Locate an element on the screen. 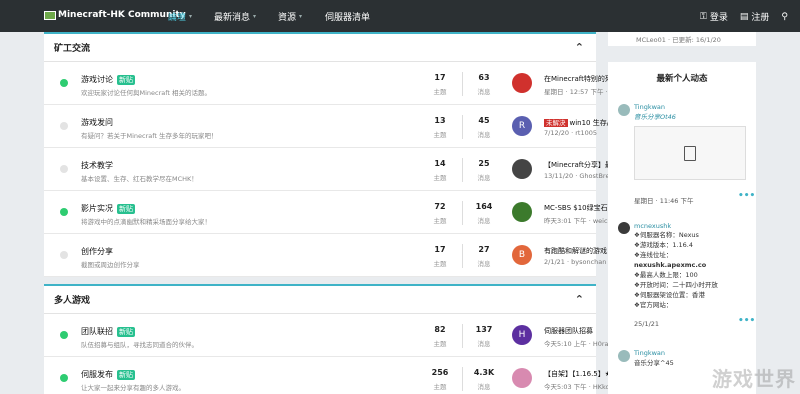 This screenshot has height=394, width=800. forum-title-text: 游戏发问 is located at coordinates (97, 122).